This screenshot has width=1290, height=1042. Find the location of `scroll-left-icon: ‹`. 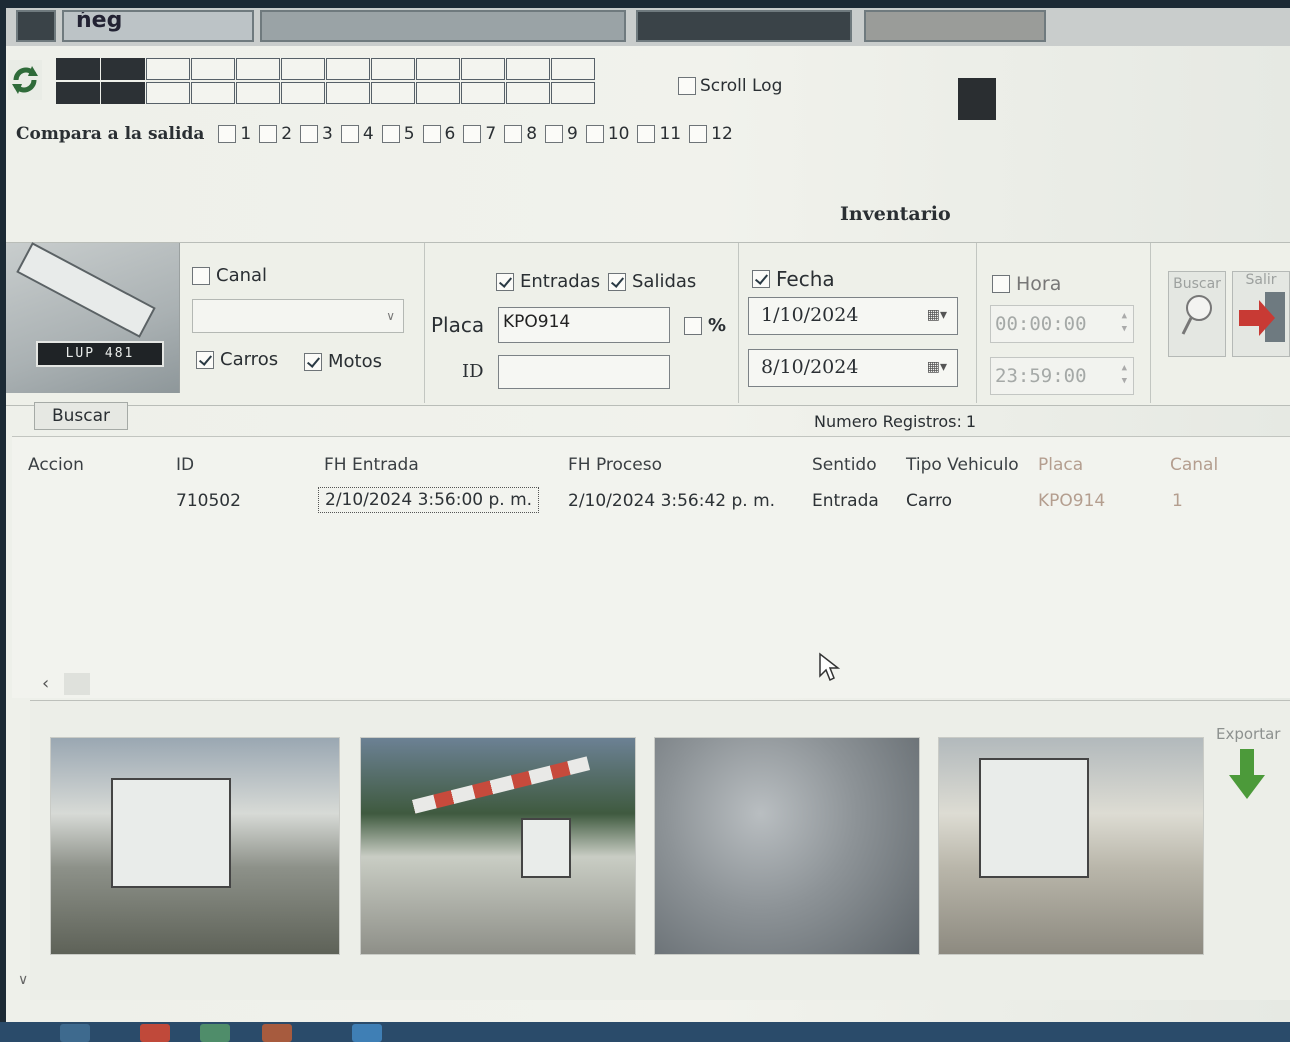

scroll-left-icon: ‹ is located at coordinates (45, 683).